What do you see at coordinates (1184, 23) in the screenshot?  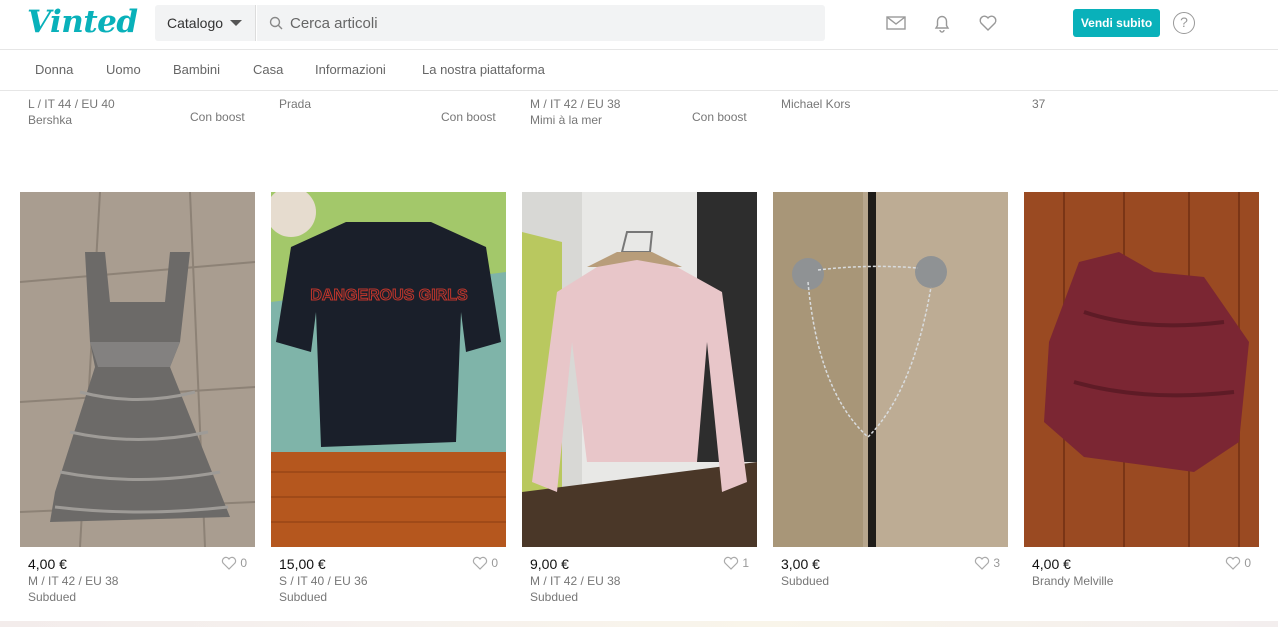 I see `help-icon: ?` at bounding box center [1184, 23].